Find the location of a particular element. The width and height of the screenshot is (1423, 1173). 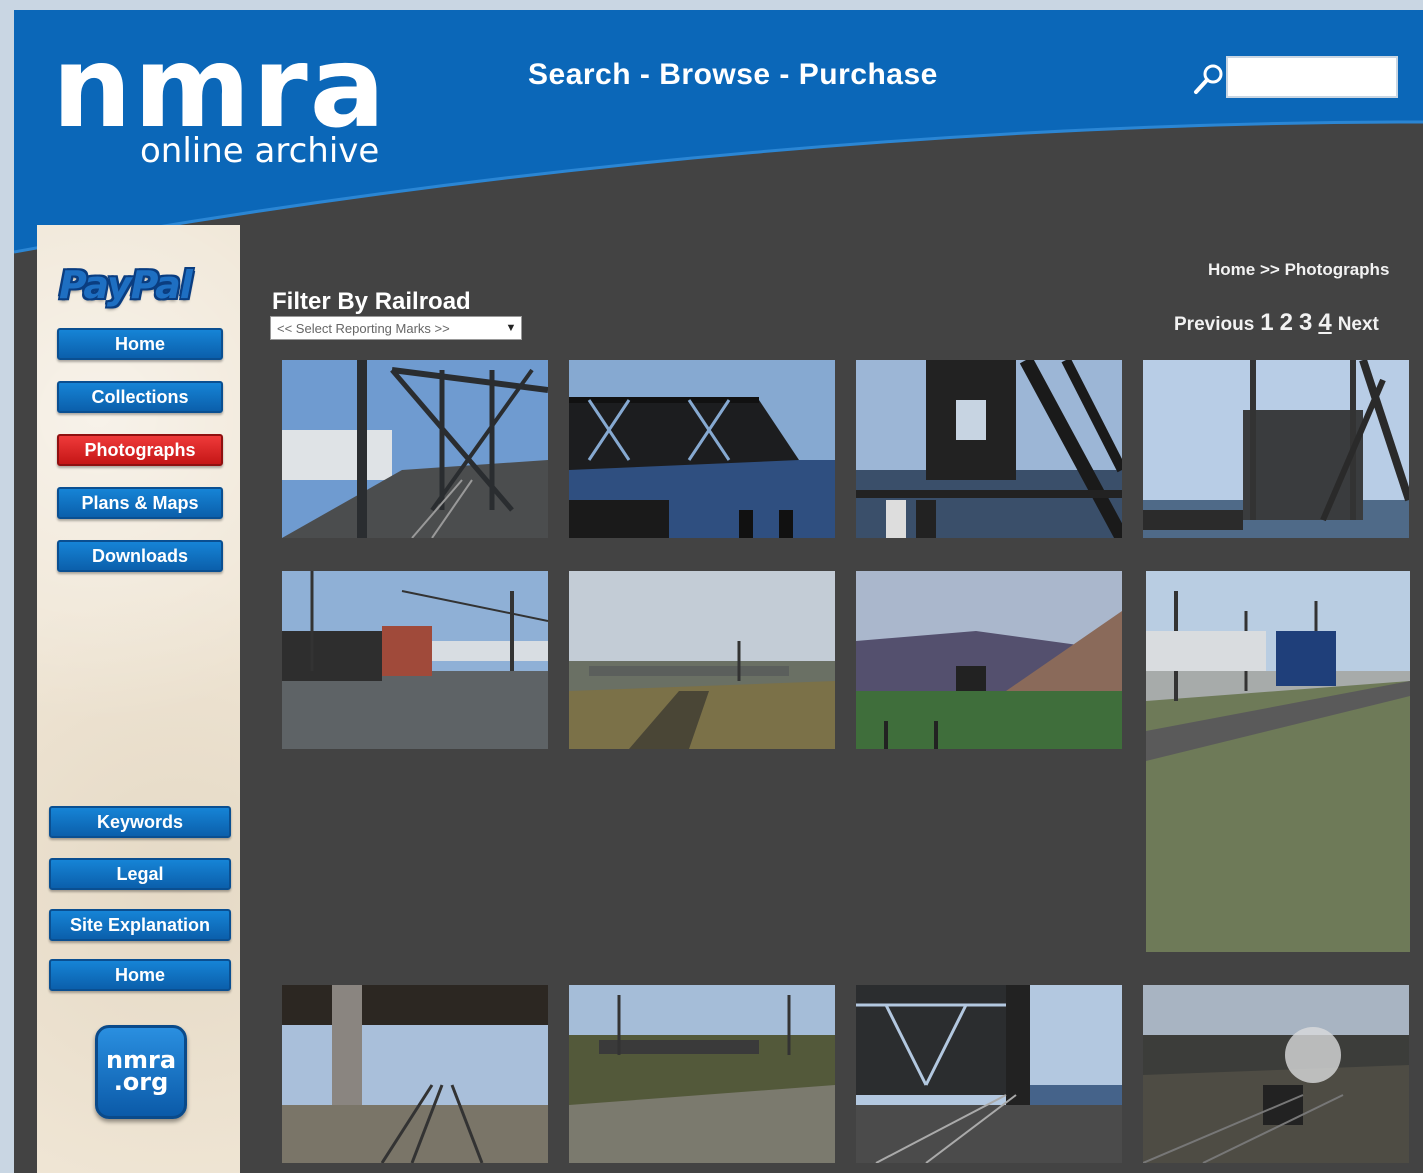

railroad-filter-select: << Select Reporting Marks >> ▼ is located at coordinates (396, 328).